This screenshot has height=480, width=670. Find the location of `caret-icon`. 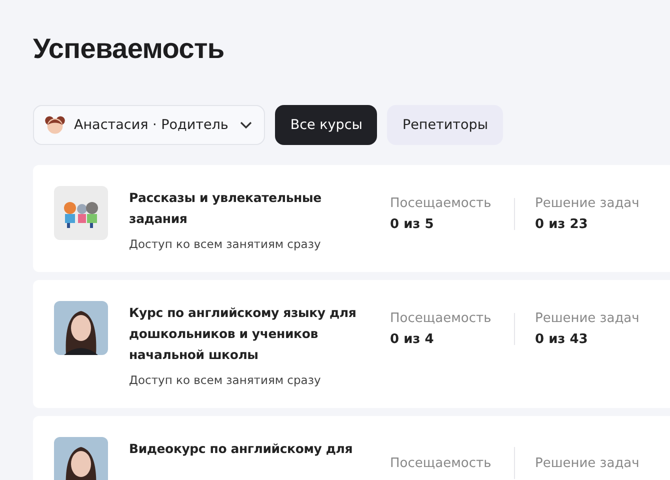

caret-icon is located at coordinates (246, 125).